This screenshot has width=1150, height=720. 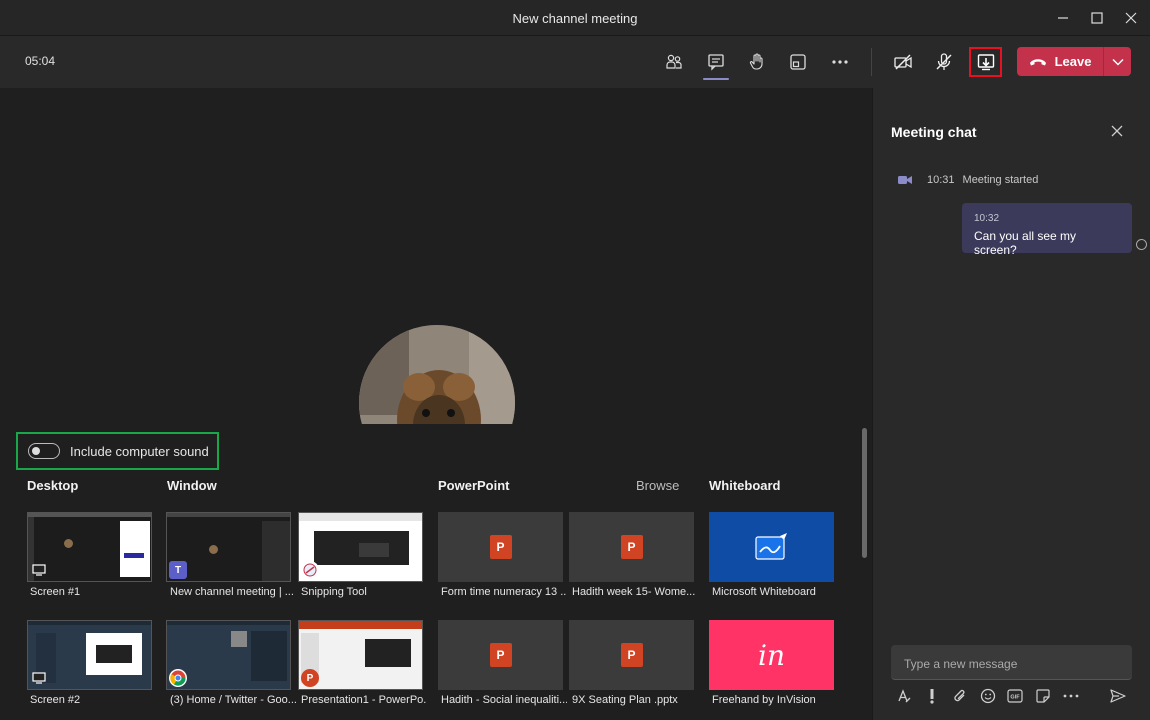 I want to click on section-powerpoint: PowerPoint, so click(x=474, y=485).